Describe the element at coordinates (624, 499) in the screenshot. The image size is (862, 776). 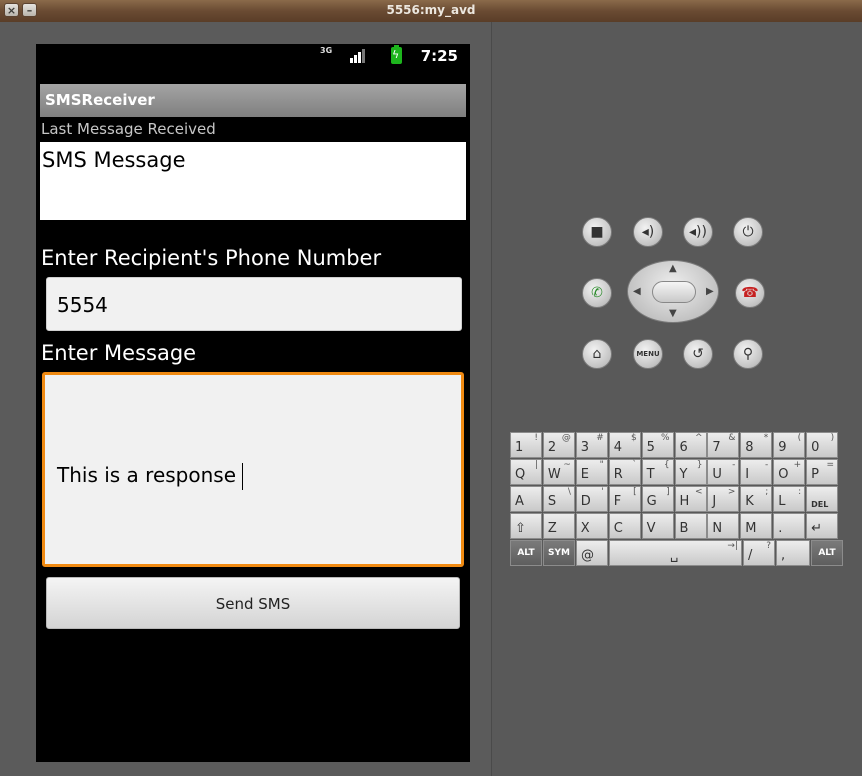
I see `key-f: F[` at that location.